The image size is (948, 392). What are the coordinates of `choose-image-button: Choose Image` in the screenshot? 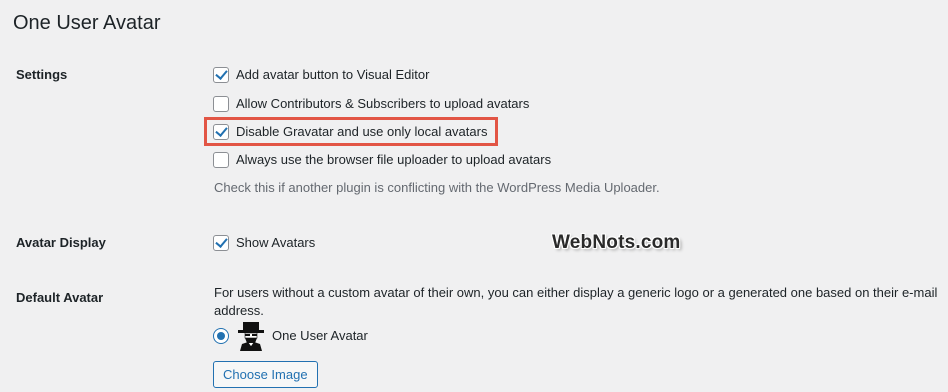 It's located at (265, 374).